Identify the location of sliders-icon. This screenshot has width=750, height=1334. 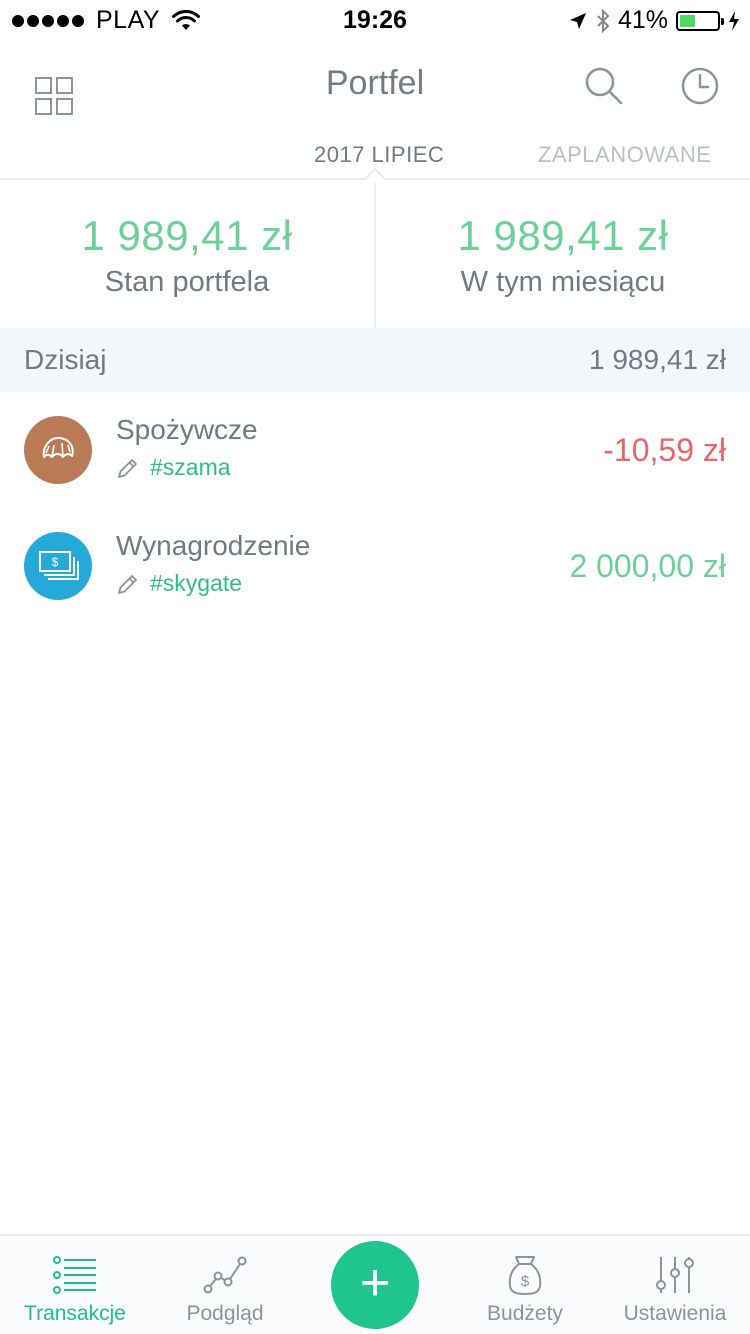
(675, 1275).